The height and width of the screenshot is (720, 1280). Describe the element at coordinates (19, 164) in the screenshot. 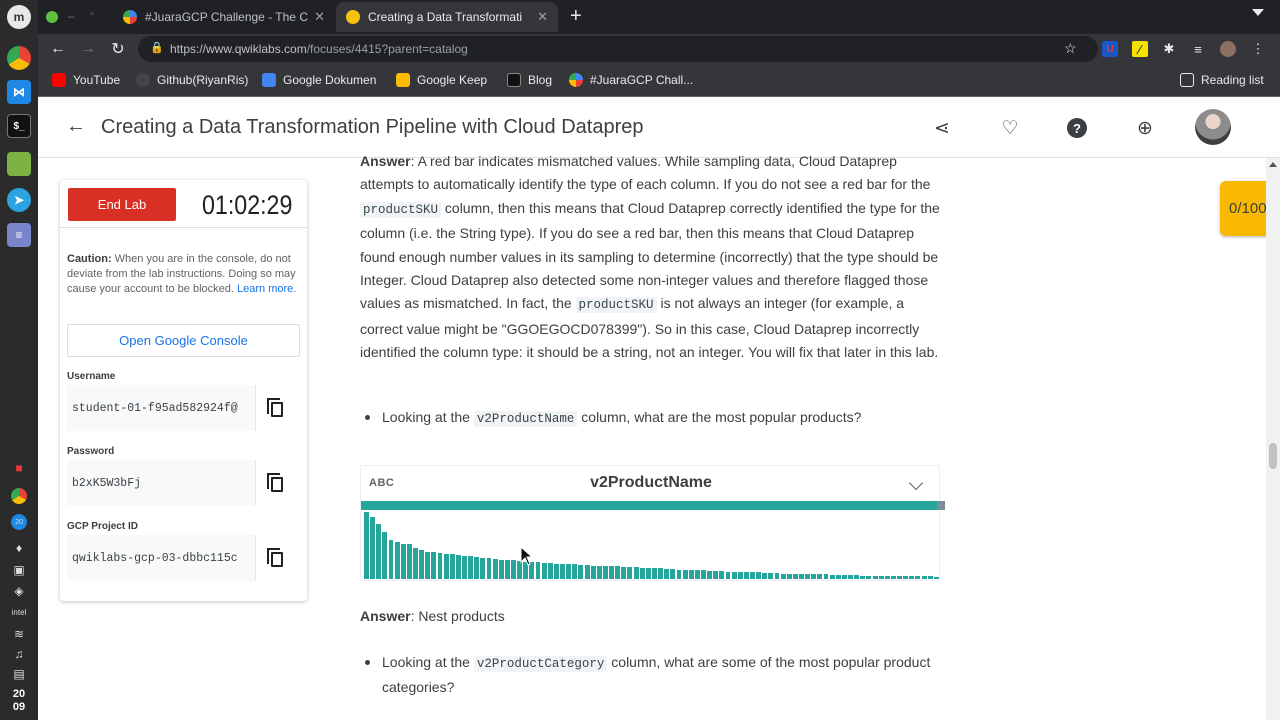

I see `files-icon` at that location.